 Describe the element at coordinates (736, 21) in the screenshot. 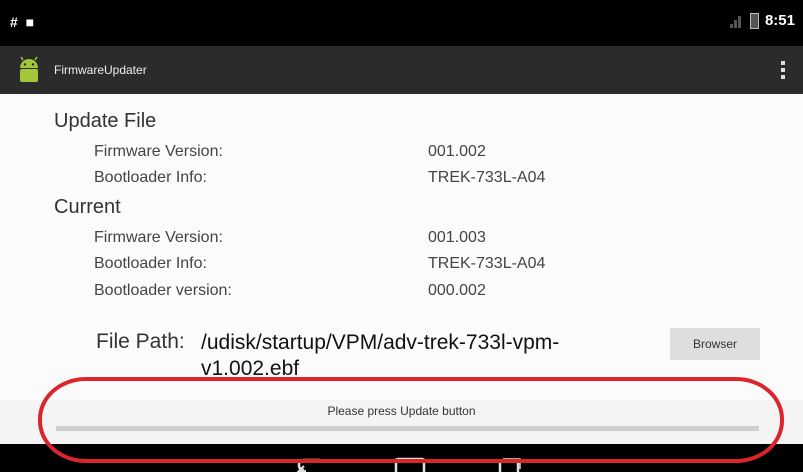

I see `signal-icon` at that location.